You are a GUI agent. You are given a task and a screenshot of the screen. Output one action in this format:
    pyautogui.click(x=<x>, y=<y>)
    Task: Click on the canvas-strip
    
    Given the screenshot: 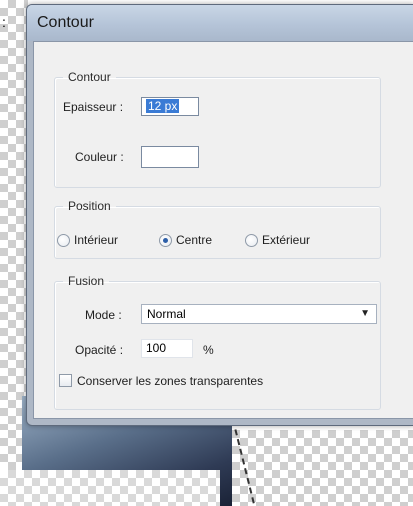 What is the action you would take?
    pyautogui.click(x=110, y=488)
    